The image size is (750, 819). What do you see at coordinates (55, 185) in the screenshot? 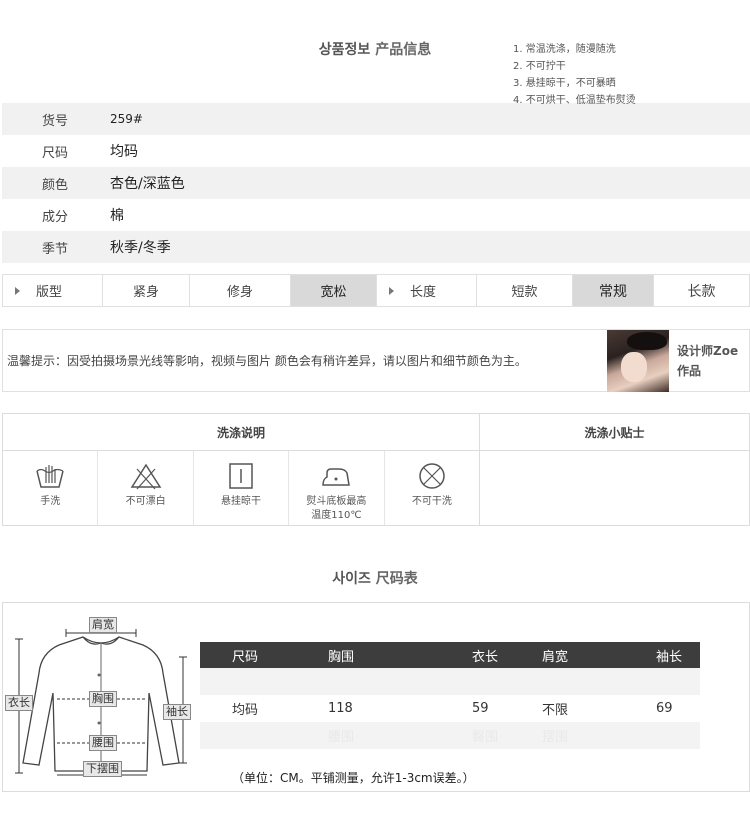
I see `info-key: 颜色` at bounding box center [55, 185].